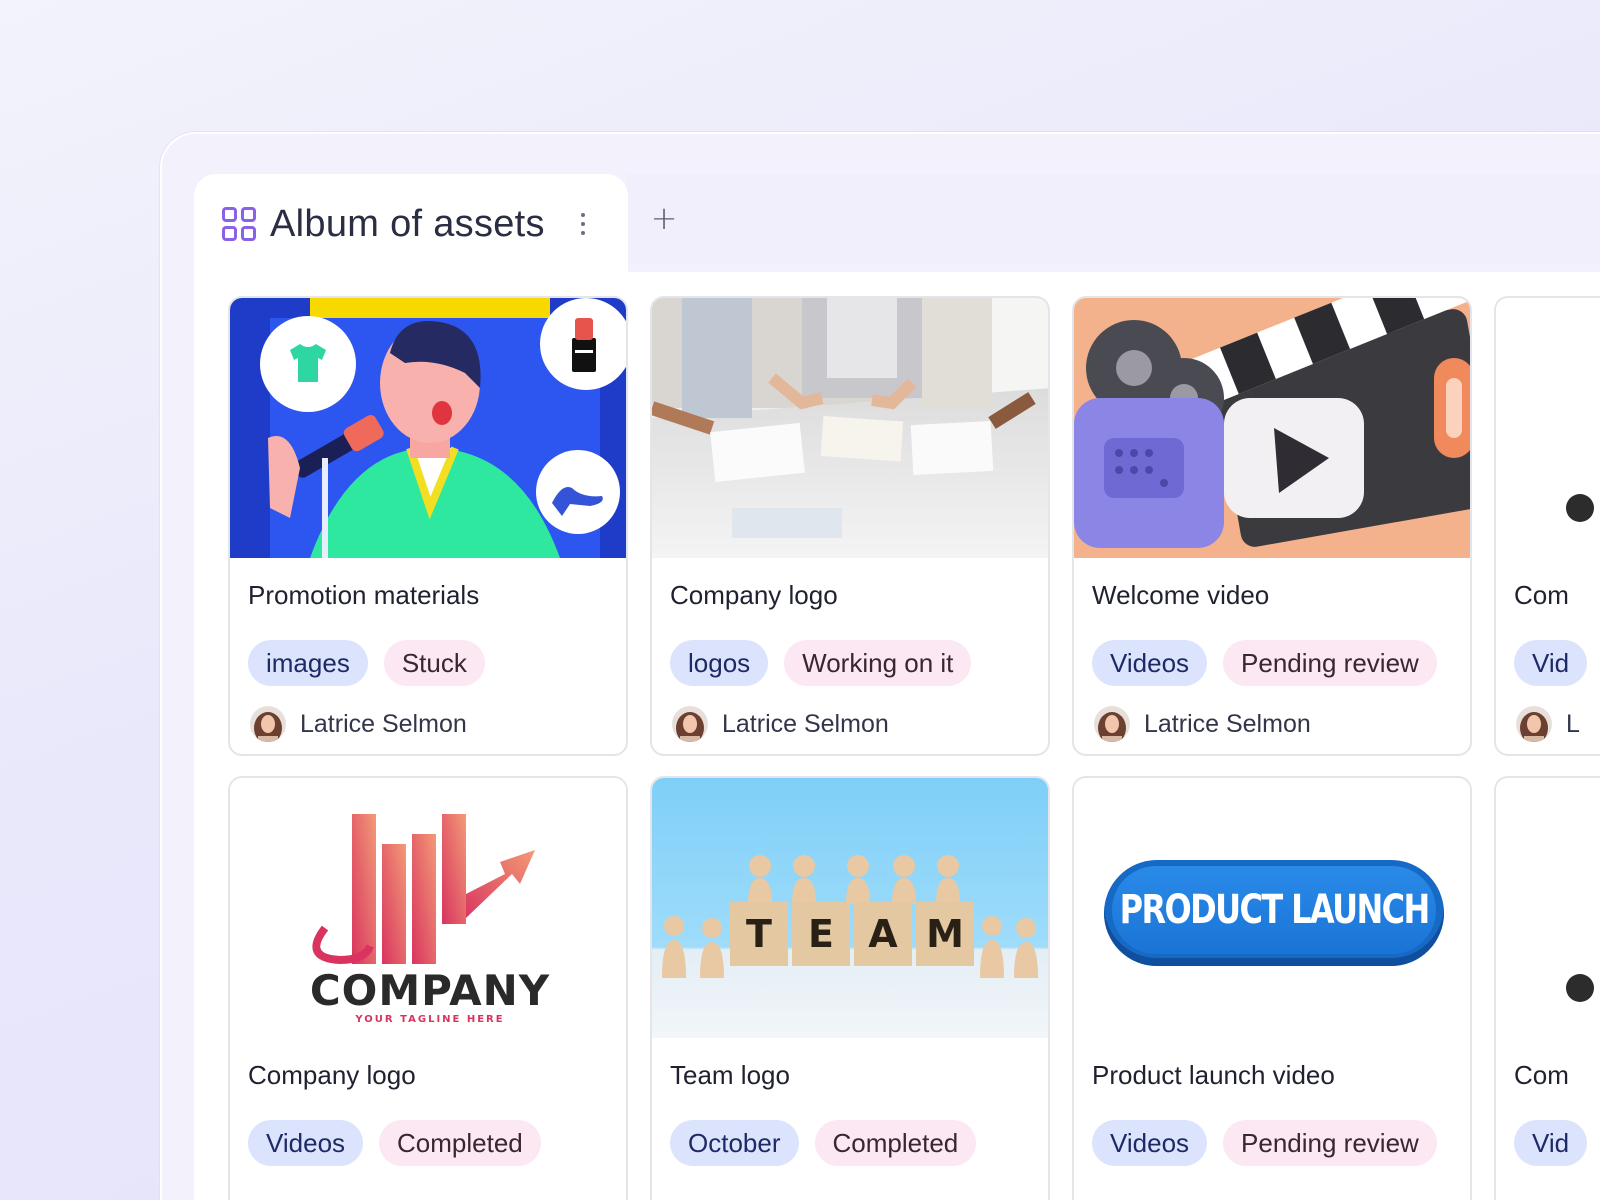 The width and height of the screenshot is (1600, 1200). I want to click on category-tag: images, so click(308, 663).